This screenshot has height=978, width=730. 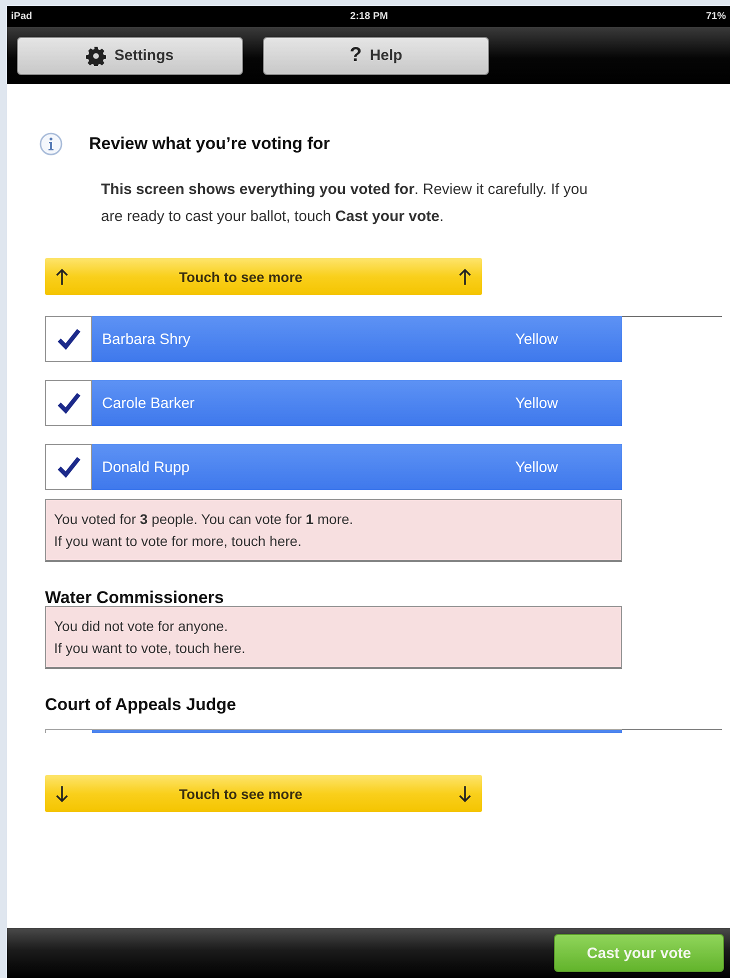 I want to click on vote-notice: You voted for 3 people. You can vote for 1 more. If you want to vote for more, touch here., so click(x=333, y=530).